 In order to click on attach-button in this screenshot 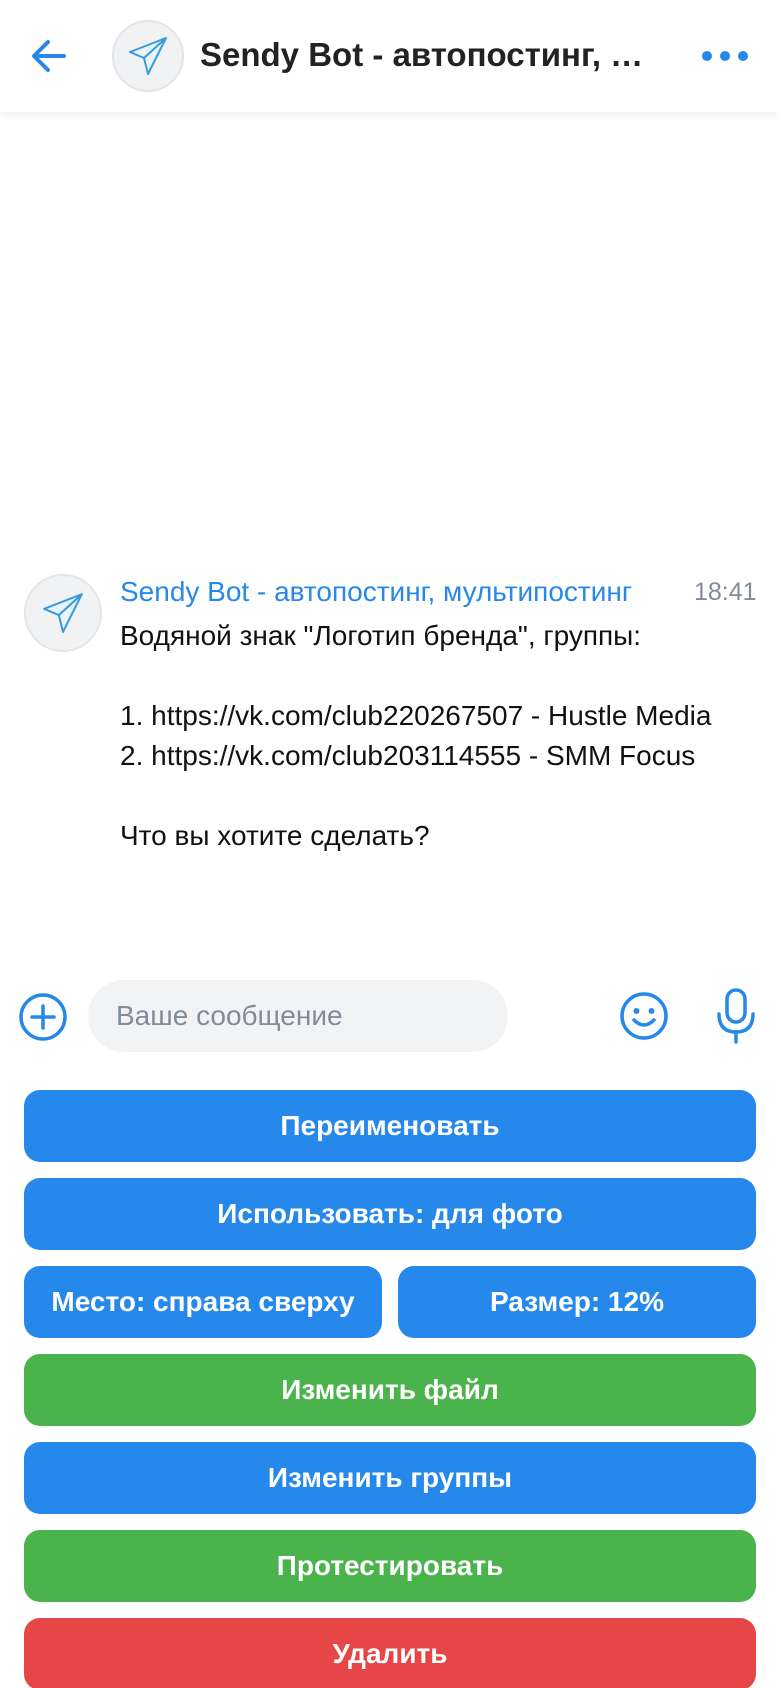, I will do `click(43, 1017)`.